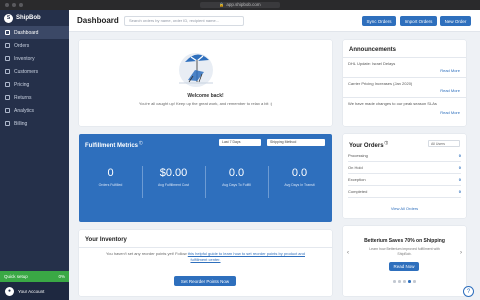 This screenshot has height=300, width=480. What do you see at coordinates (7, 84) in the screenshot?
I see `pricing-icon` at bounding box center [7, 84].